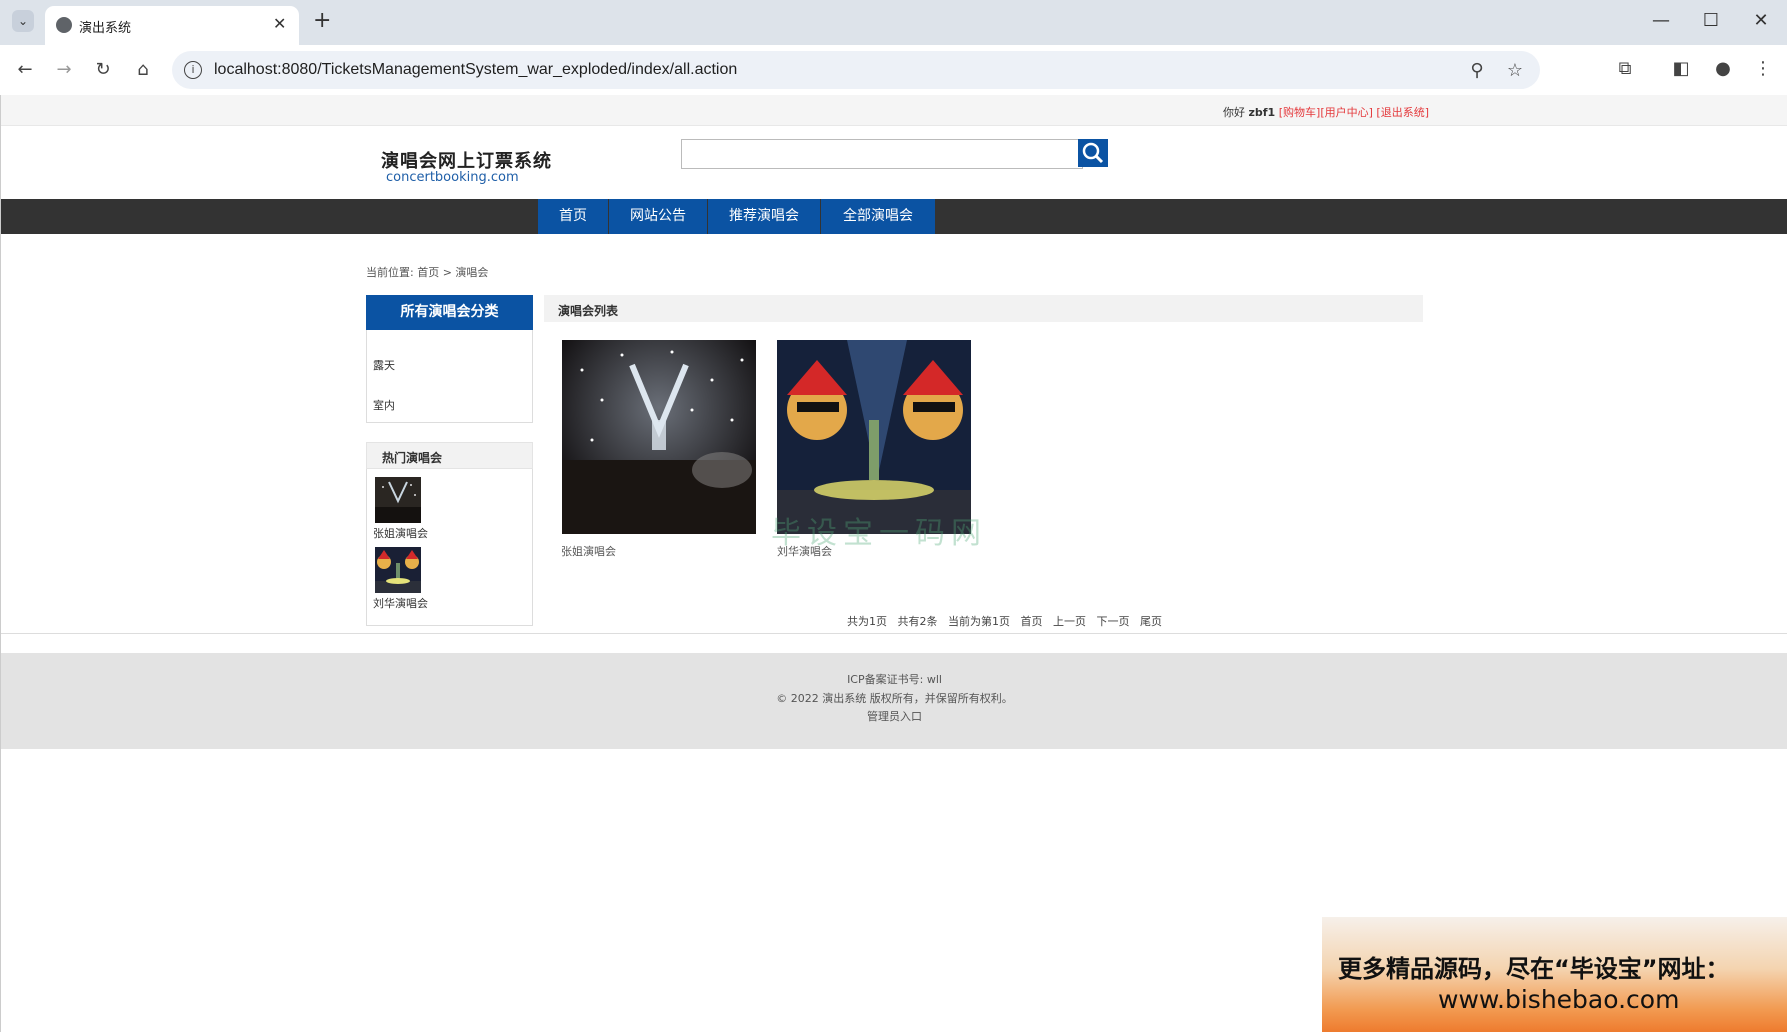 The height and width of the screenshot is (1032, 1787). What do you see at coordinates (878, 216) in the screenshot?
I see `nav-all-concerts: 全部演唱会` at bounding box center [878, 216].